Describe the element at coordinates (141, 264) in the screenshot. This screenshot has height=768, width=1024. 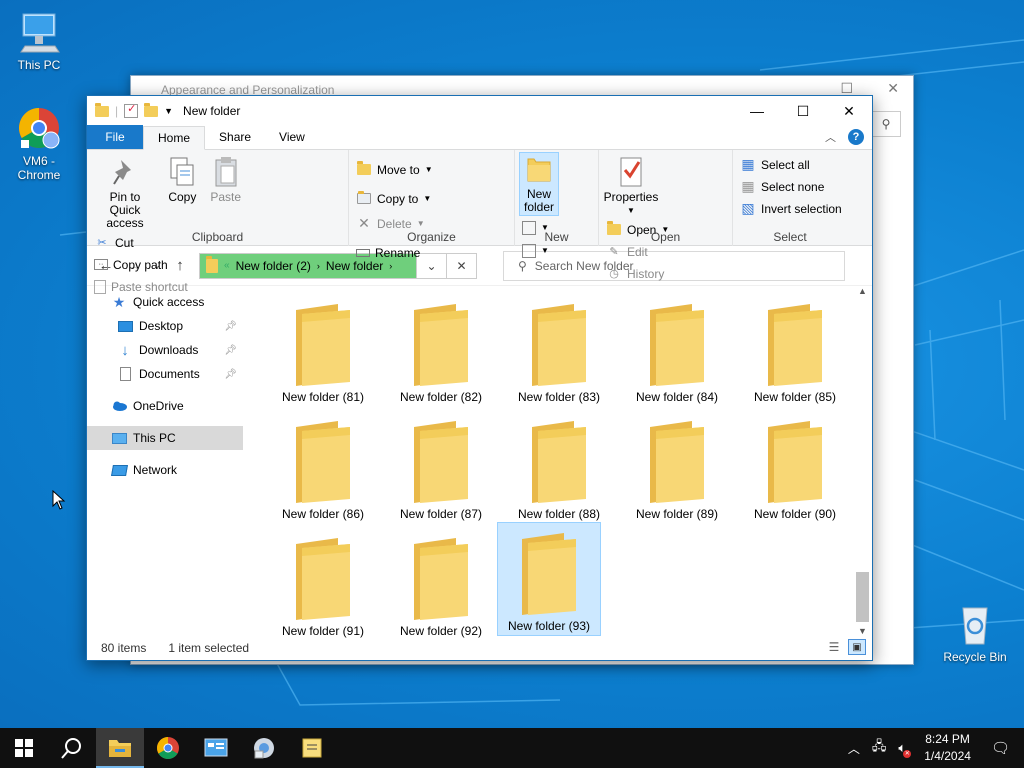
I see `copy-path-button: ·· Copy path` at that location.